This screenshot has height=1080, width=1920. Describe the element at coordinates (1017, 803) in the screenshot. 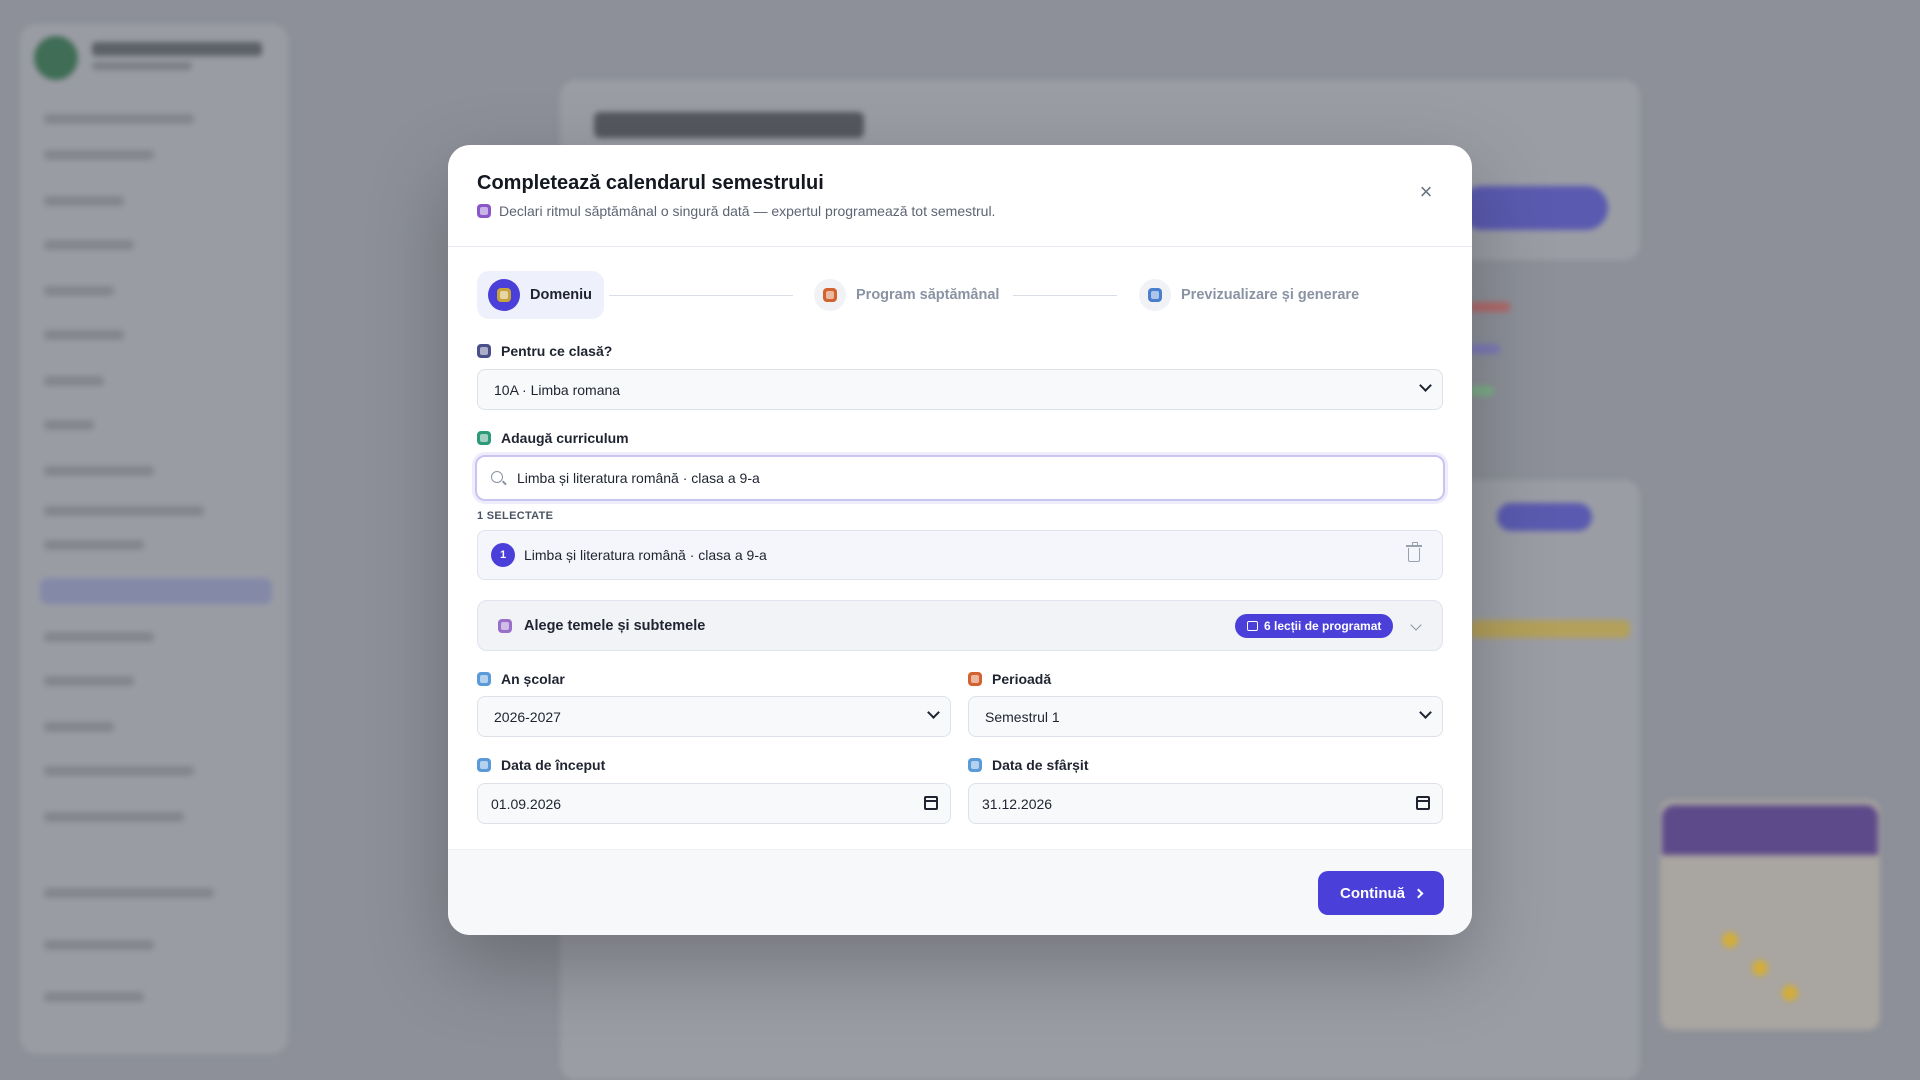

I see `end-date-value: 31.12.2026` at that location.